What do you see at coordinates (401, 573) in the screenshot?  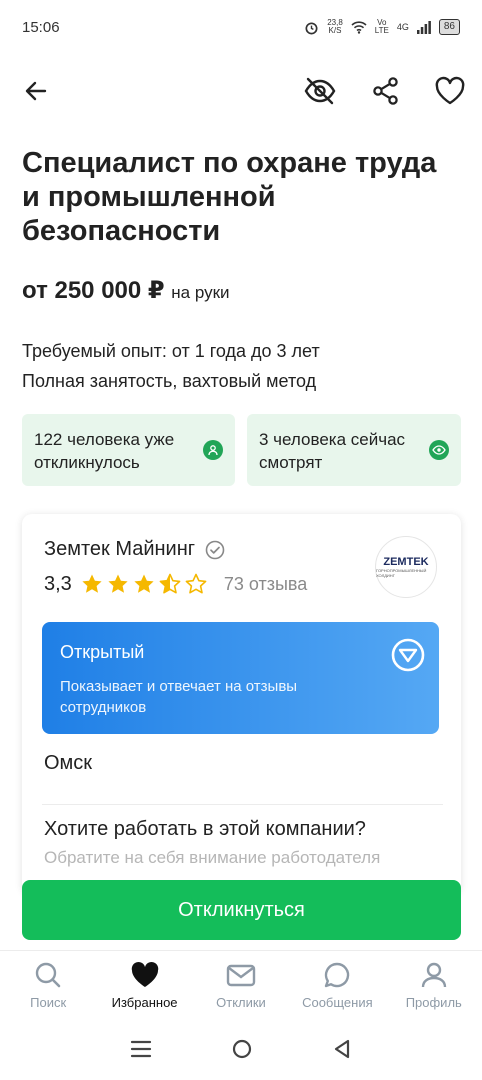 I see `logo-tagline: ГОРНОПРОМЫШЛЕННЫЙ ХОЛДИНГ` at bounding box center [401, 573].